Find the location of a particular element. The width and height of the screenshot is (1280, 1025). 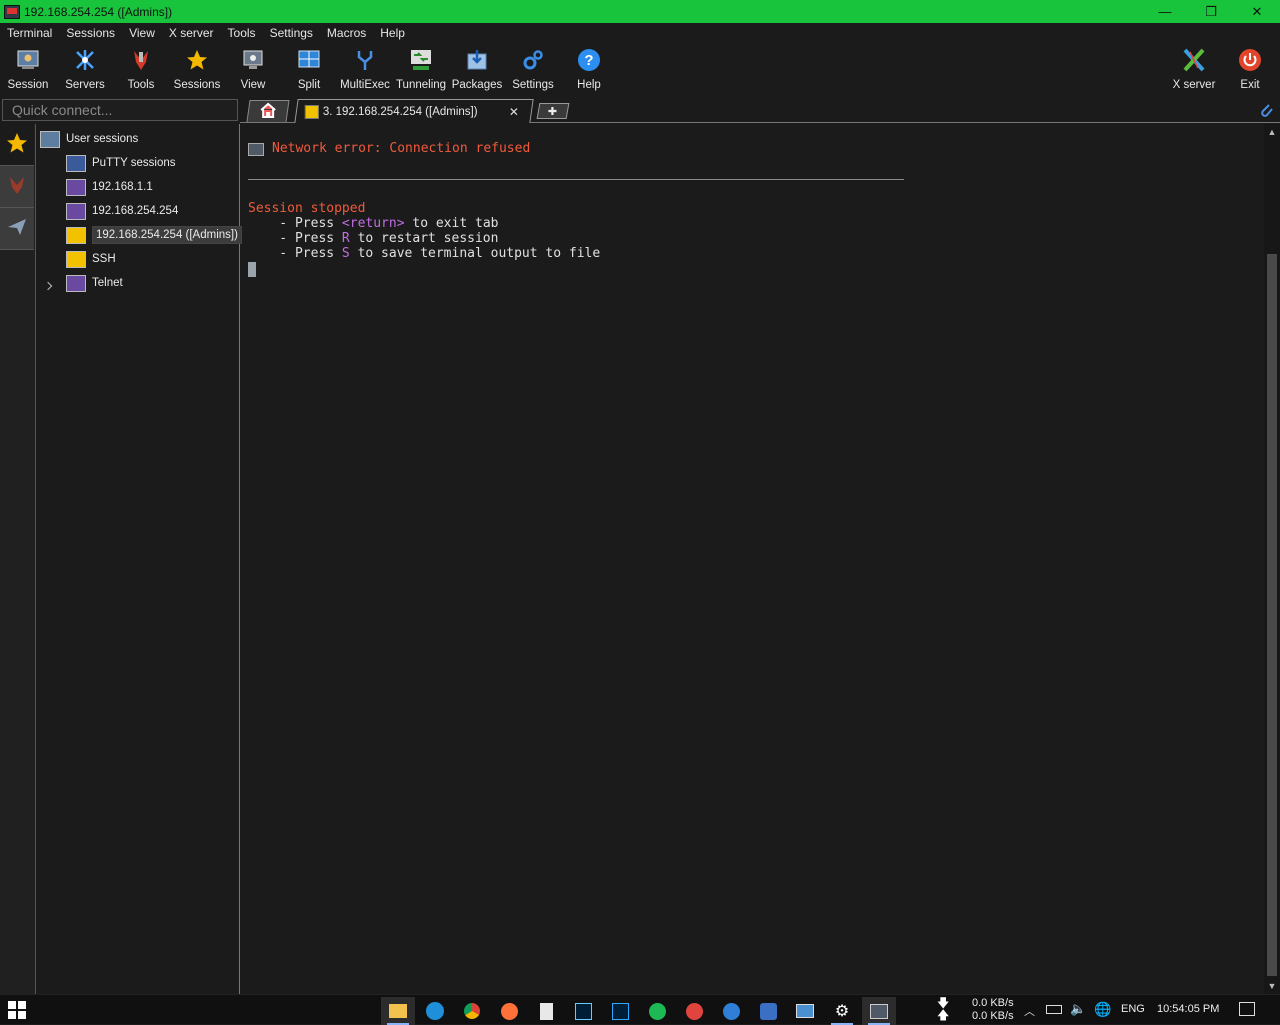

view-icon is located at coordinates (253, 60).